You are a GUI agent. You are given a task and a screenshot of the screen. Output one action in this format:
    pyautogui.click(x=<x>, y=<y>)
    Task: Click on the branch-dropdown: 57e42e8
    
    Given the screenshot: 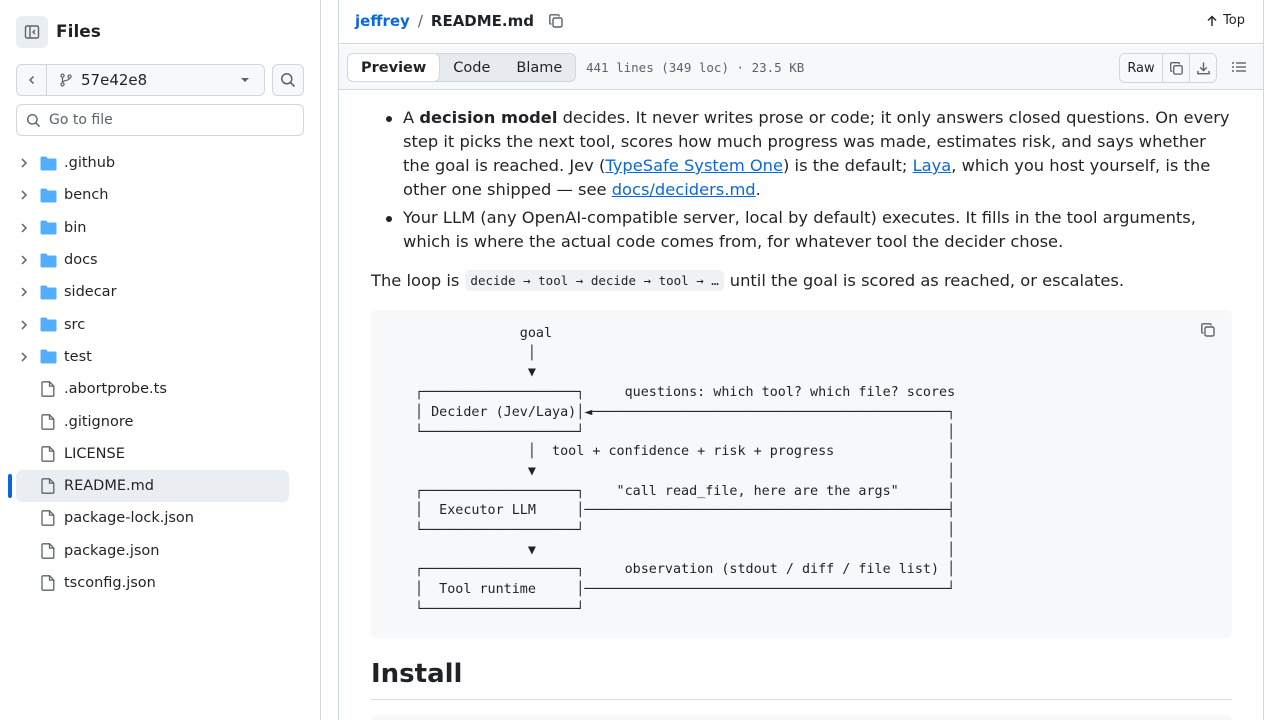 What is the action you would take?
    pyautogui.click(x=155, y=80)
    